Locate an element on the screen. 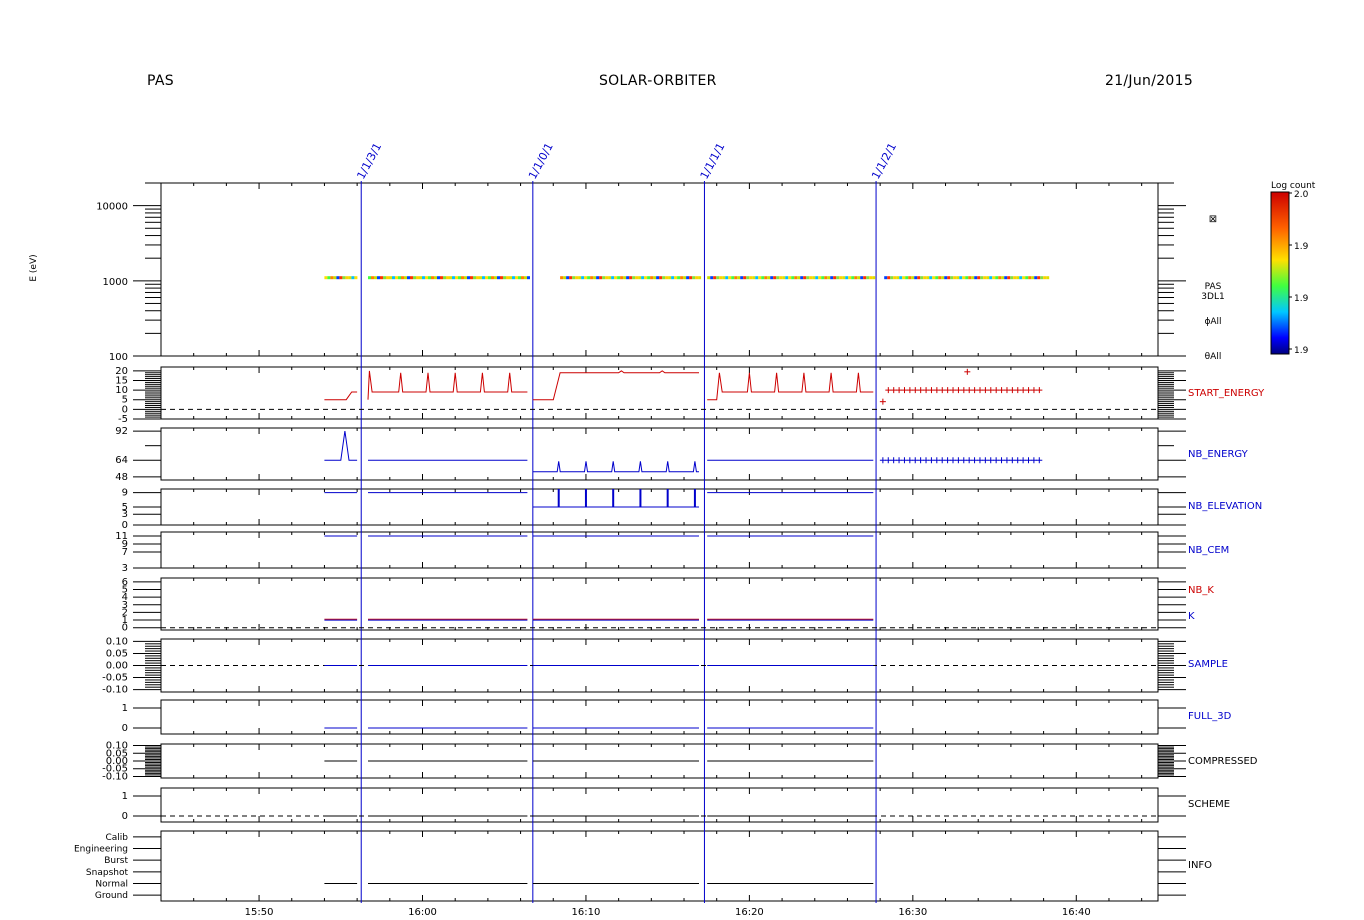 This screenshot has height=920, width=1364. y-tick-label: 9 is located at coordinates (125, 493).